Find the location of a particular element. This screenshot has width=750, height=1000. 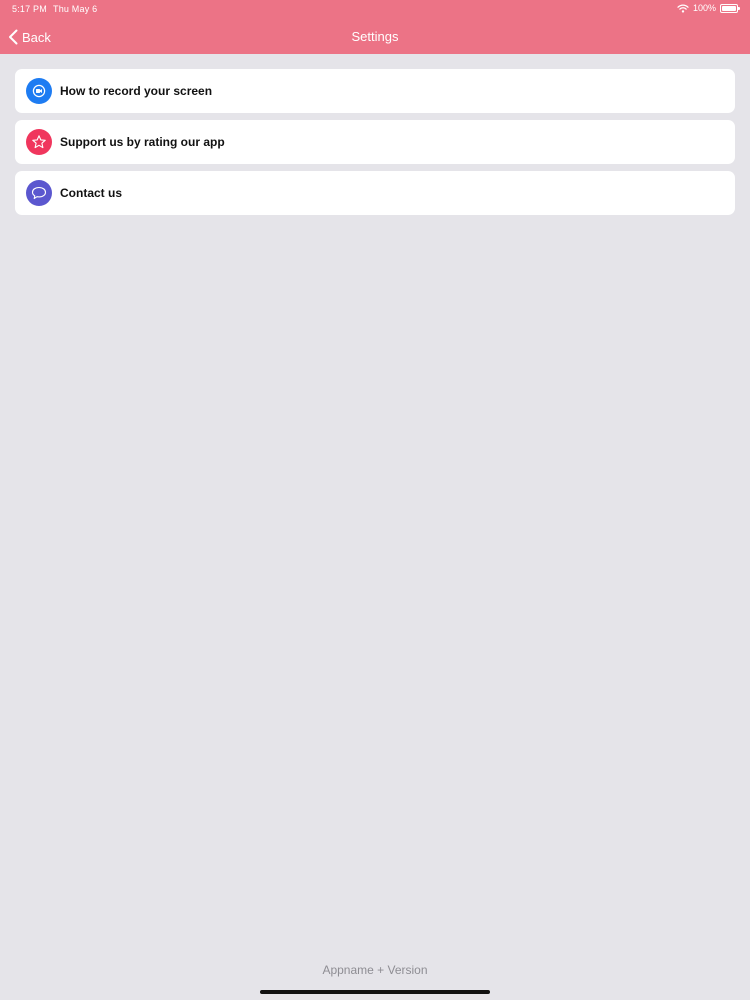

screen-record-icon is located at coordinates (39, 91).